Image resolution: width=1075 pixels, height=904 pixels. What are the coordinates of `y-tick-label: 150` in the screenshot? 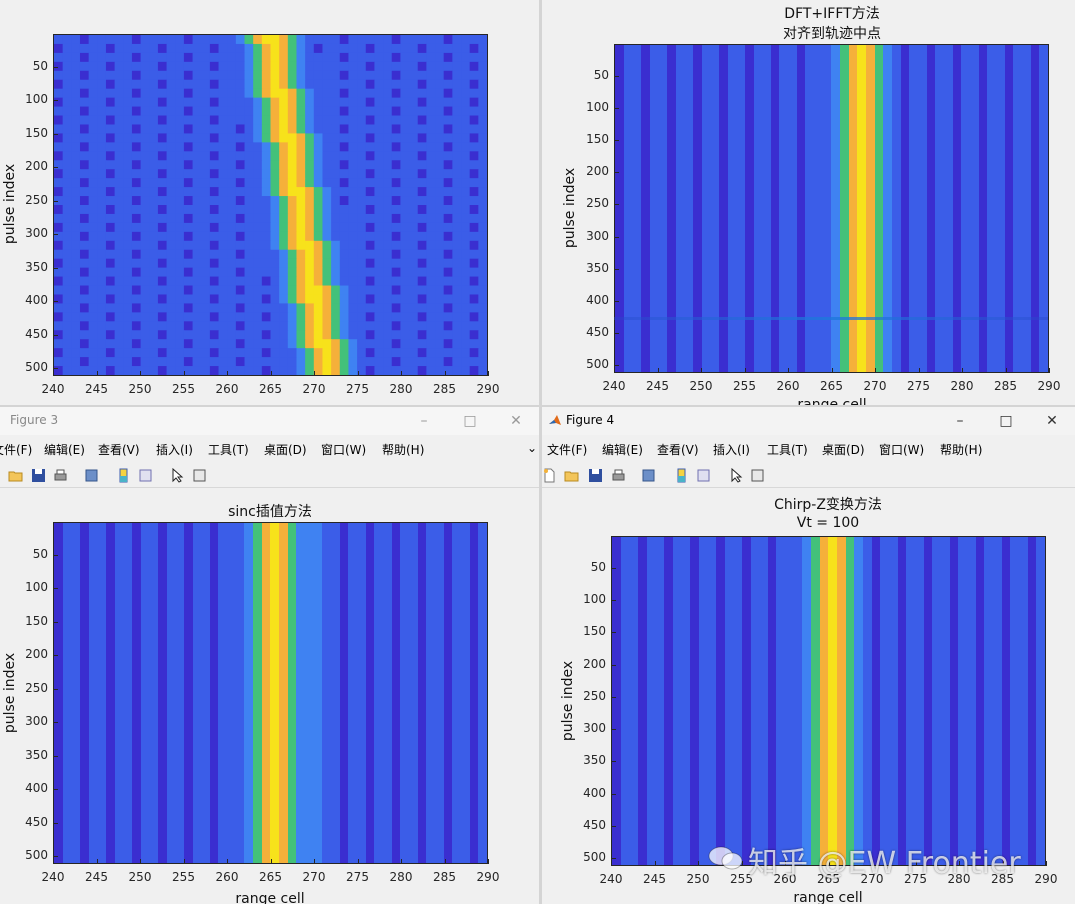 It's located at (36, 620).